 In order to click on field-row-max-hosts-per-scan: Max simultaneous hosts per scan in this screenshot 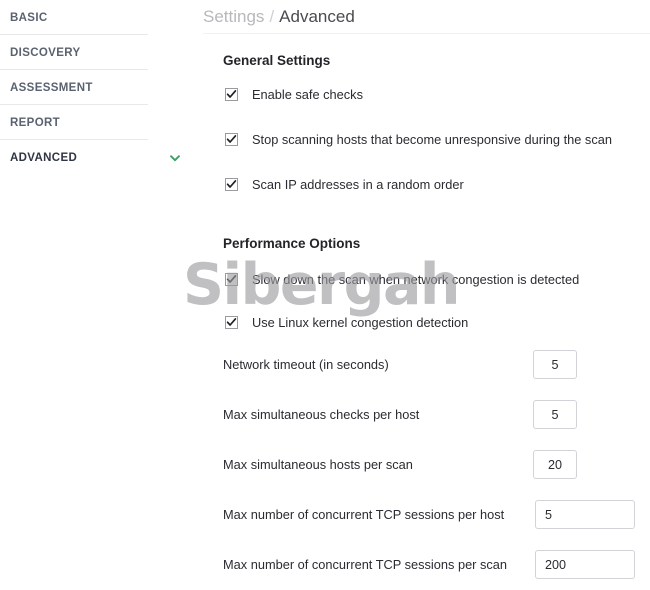, I will do `click(318, 464)`.